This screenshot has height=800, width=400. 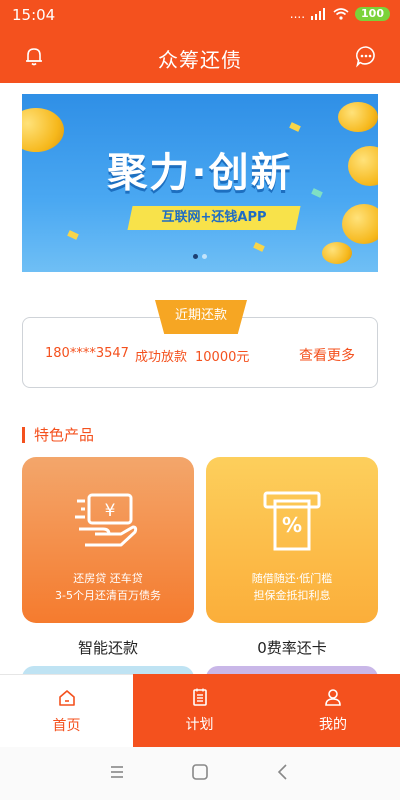 What do you see at coordinates (199, 697) in the screenshot?
I see `plan-list-icon` at bounding box center [199, 697].